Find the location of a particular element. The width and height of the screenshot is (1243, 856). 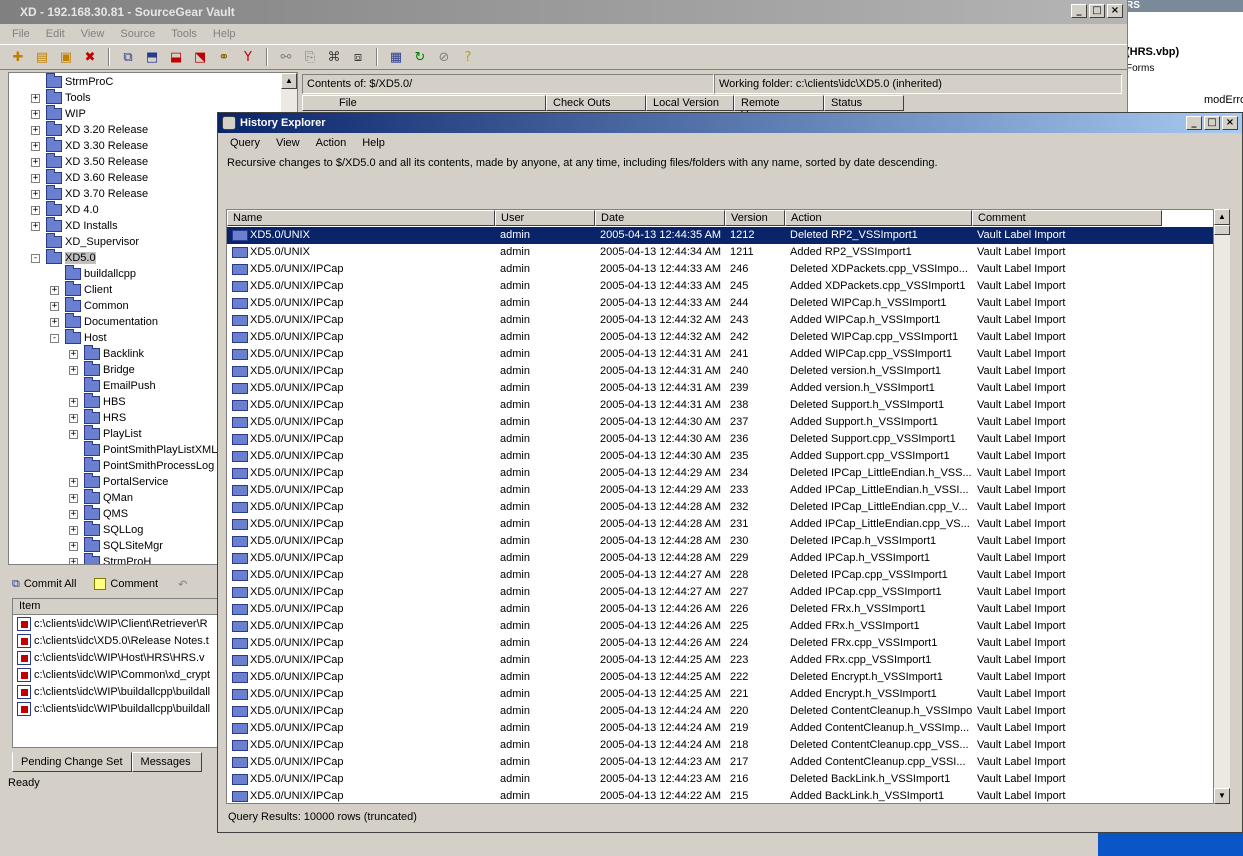

tree-node: +PointSmithProcessLog is located at coordinates (141, 465).